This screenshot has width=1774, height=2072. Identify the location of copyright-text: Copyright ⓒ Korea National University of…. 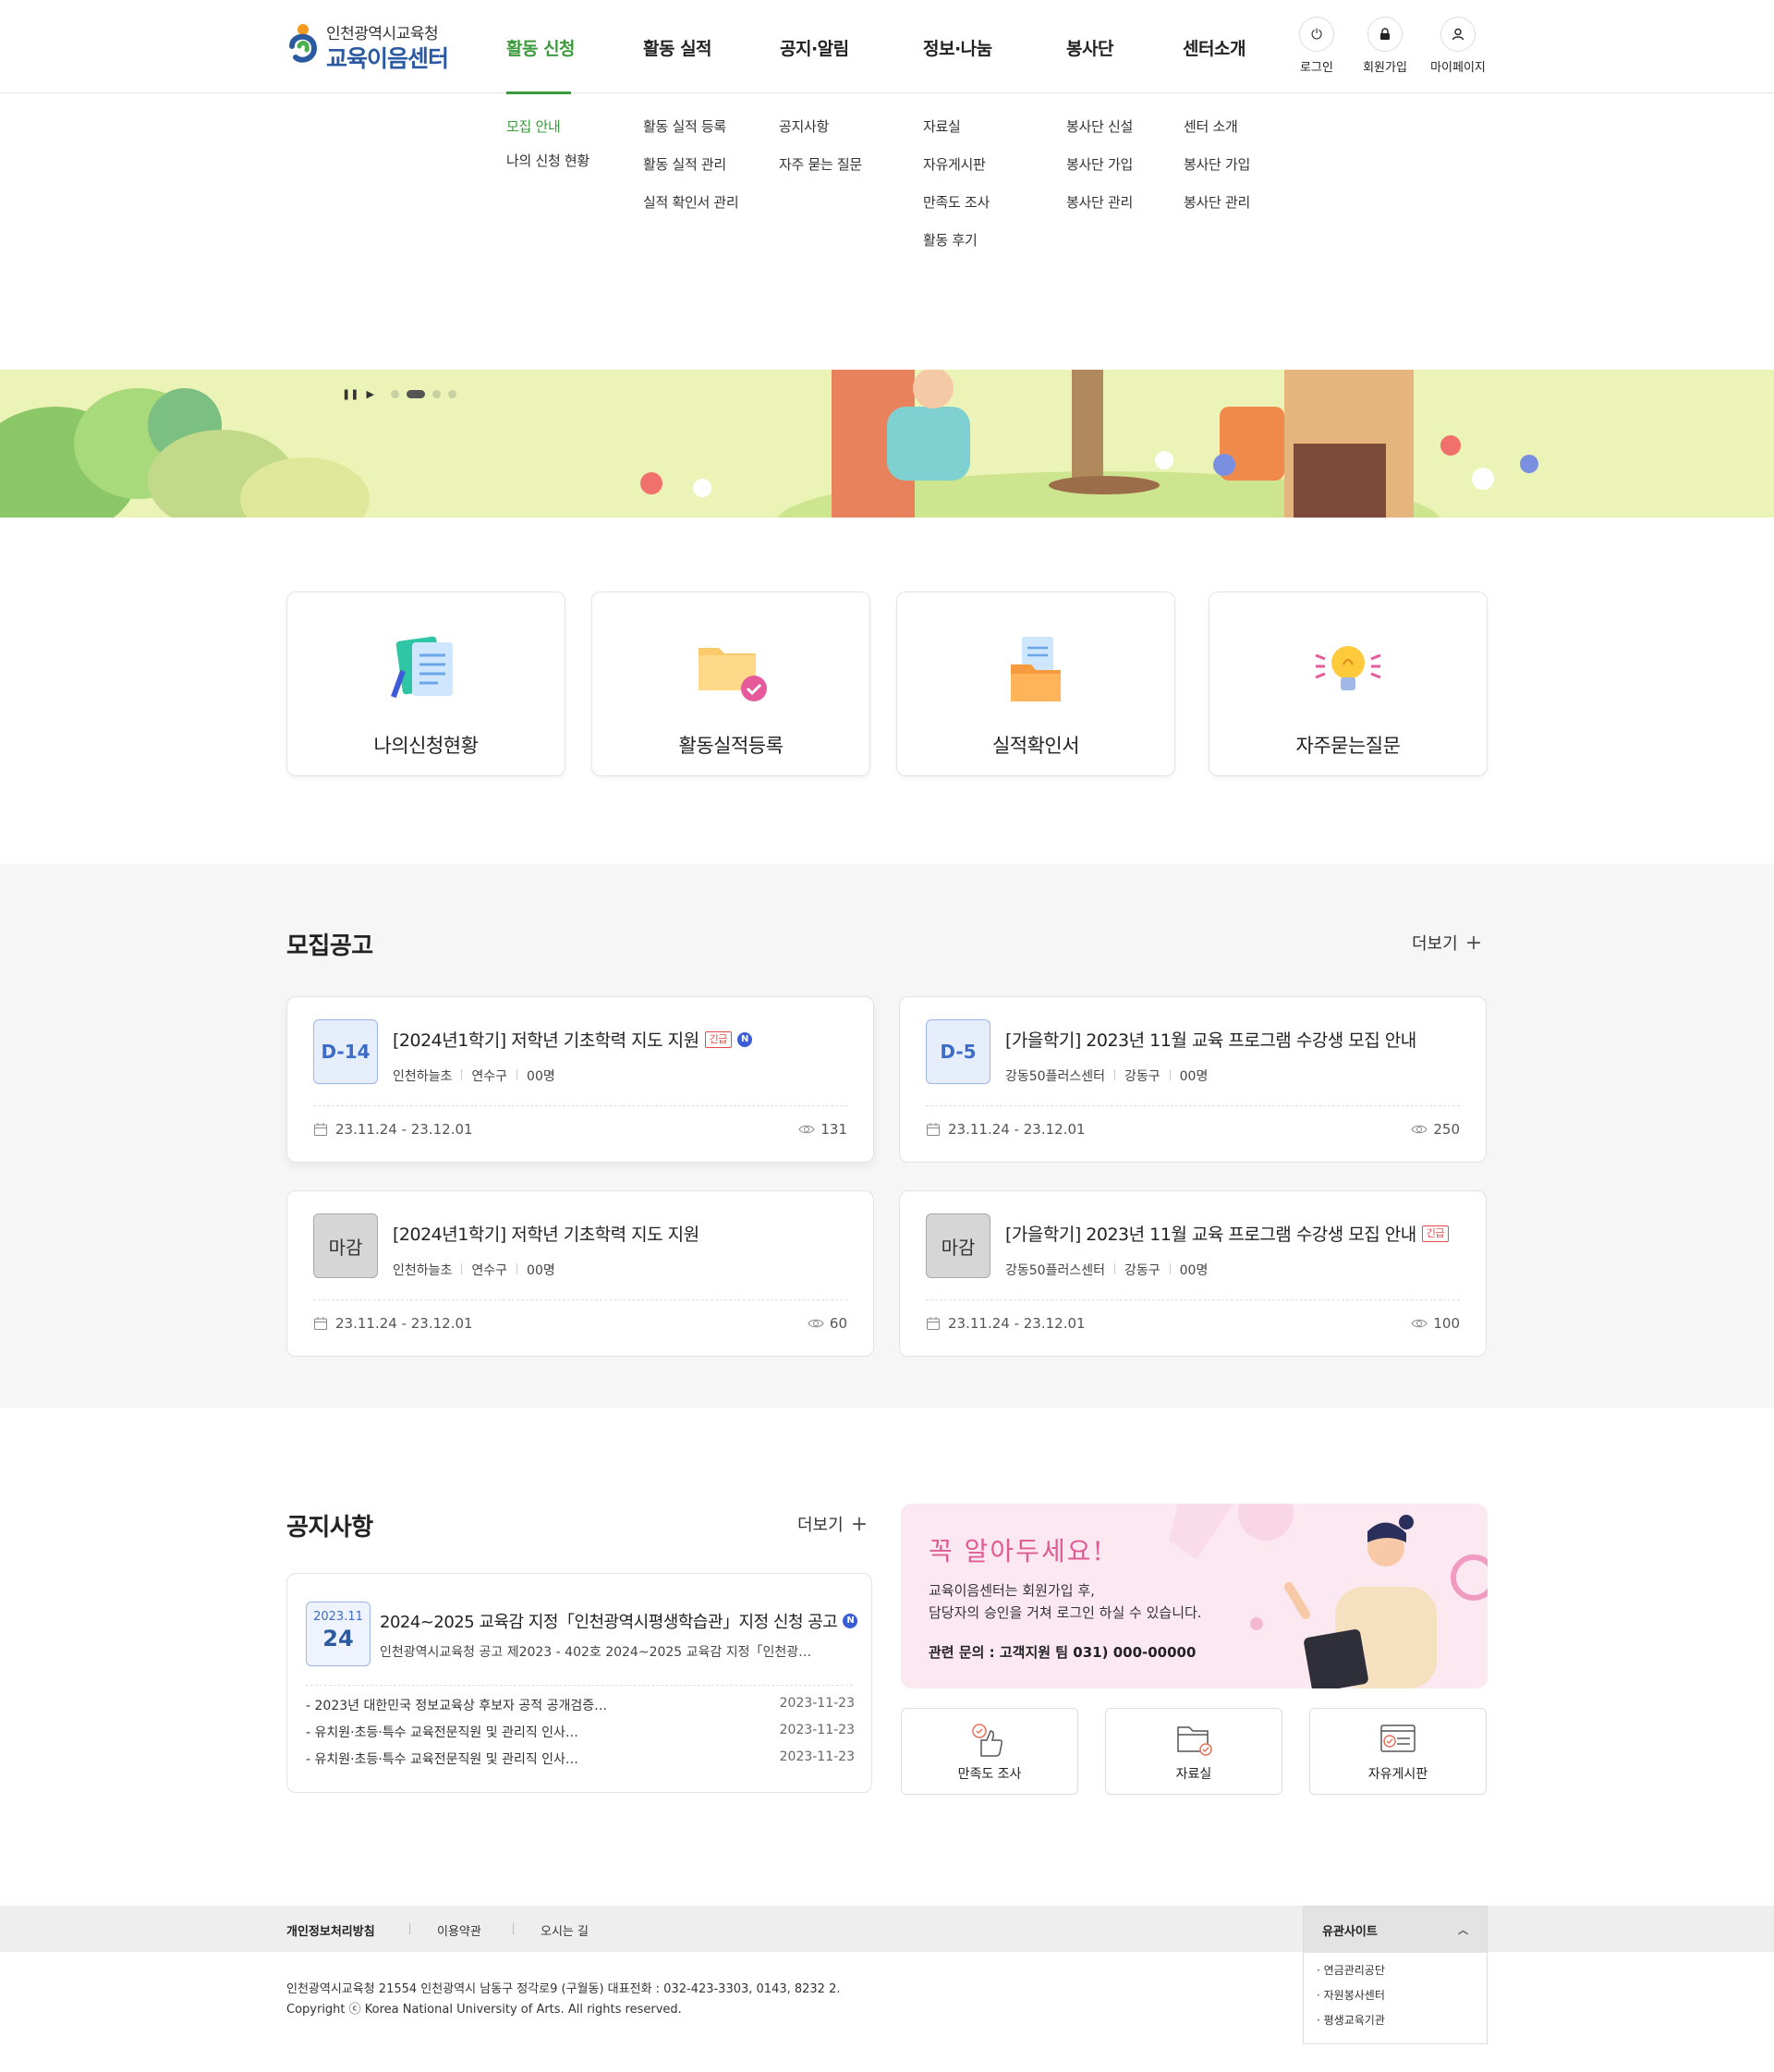
(484, 2010).